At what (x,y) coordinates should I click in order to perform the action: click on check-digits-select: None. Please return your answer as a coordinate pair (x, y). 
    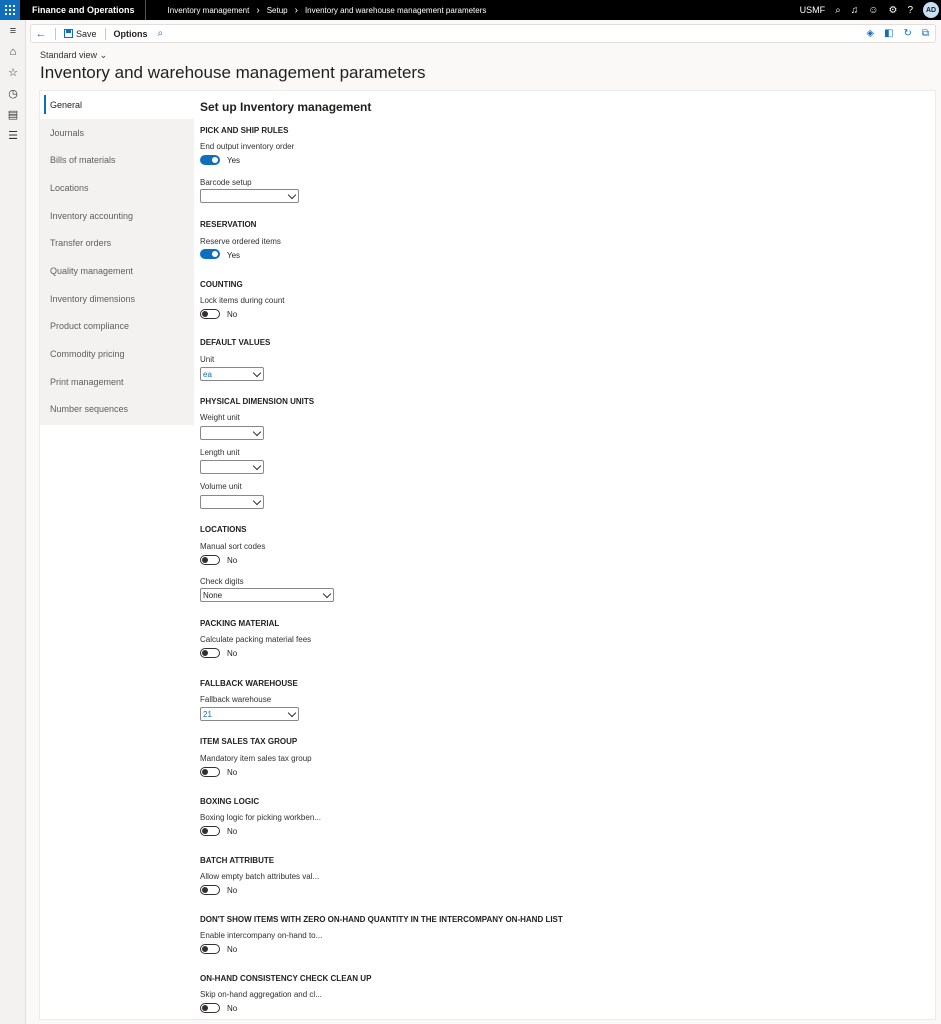
    Looking at the image, I should click on (267, 595).